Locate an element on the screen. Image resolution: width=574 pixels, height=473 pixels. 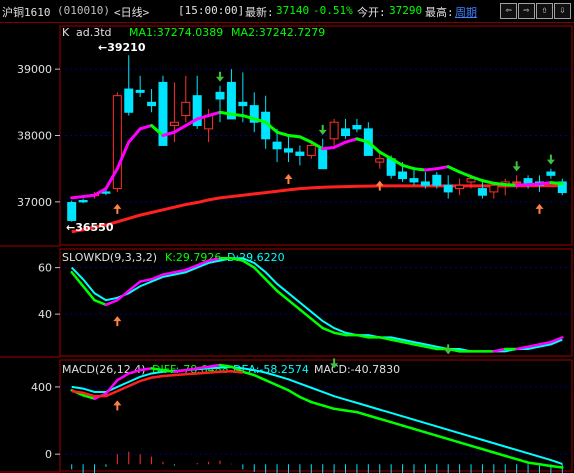
macd-value-label: MACD:-40.7830 is located at coordinates (357, 369).